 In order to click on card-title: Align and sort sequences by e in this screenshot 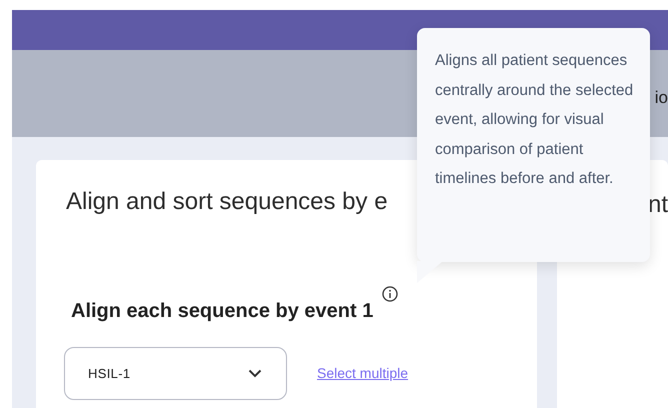, I will do `click(227, 202)`.